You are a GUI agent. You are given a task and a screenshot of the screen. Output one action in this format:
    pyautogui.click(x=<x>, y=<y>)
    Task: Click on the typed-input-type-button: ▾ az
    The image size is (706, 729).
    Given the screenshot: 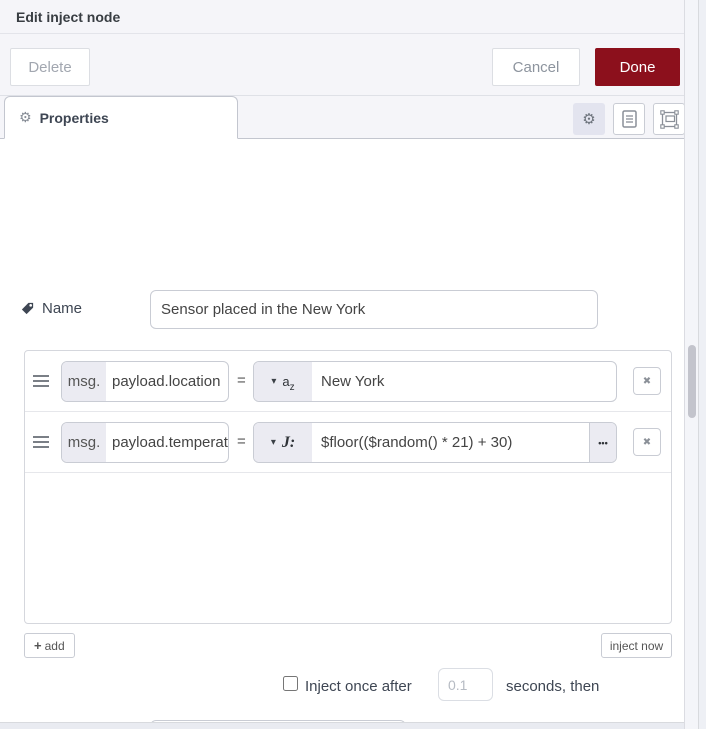 What is the action you would take?
    pyautogui.click(x=283, y=381)
    